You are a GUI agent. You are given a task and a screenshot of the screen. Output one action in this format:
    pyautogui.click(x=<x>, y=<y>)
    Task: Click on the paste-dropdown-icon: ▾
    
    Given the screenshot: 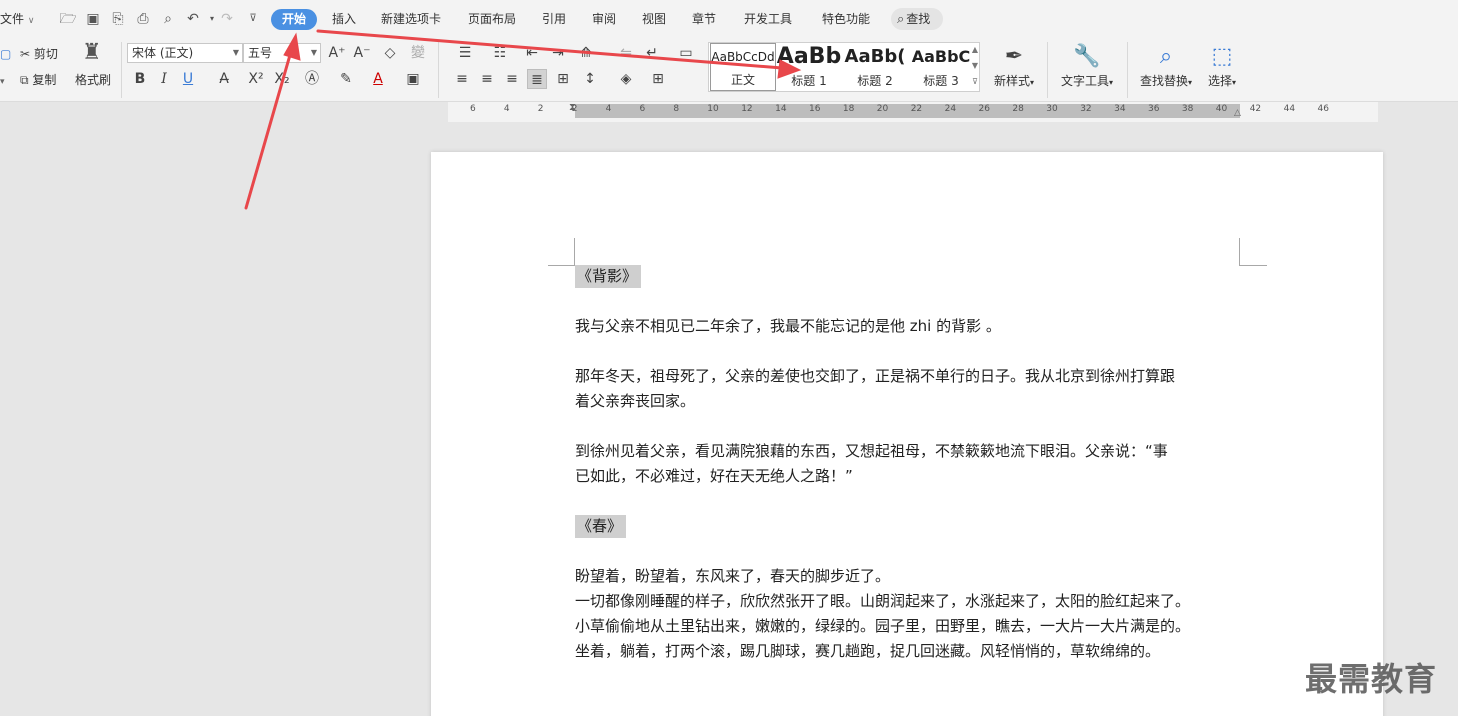 What is the action you would take?
    pyautogui.click(x=2, y=82)
    